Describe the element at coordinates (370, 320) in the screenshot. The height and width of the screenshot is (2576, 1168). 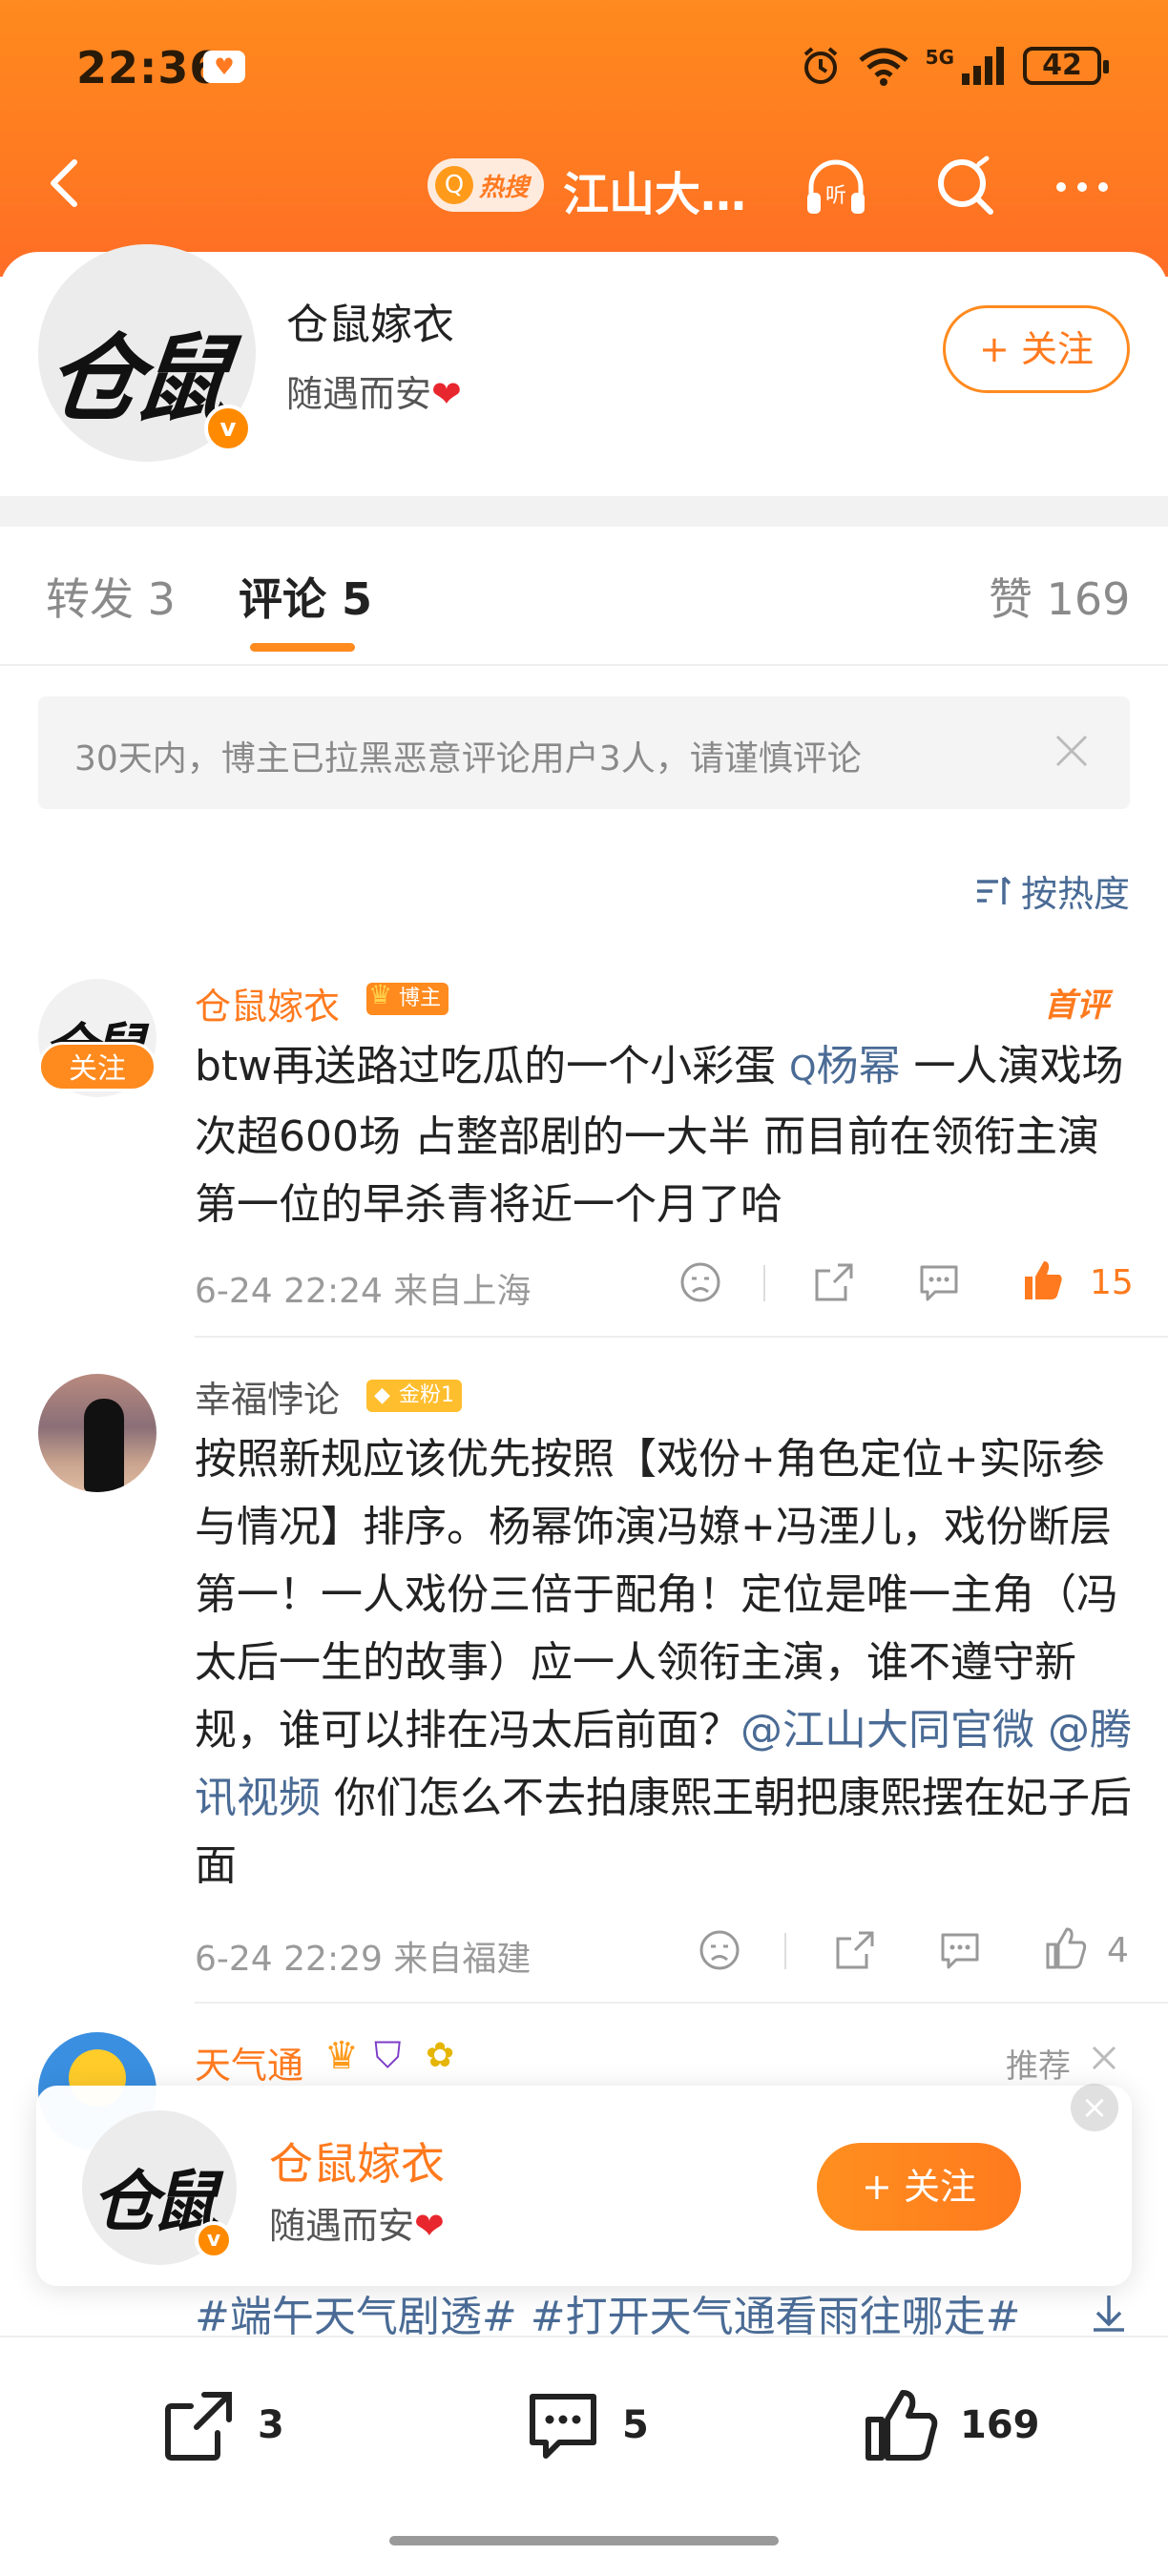
I see `profile-name: 仓鼠嫁衣` at that location.